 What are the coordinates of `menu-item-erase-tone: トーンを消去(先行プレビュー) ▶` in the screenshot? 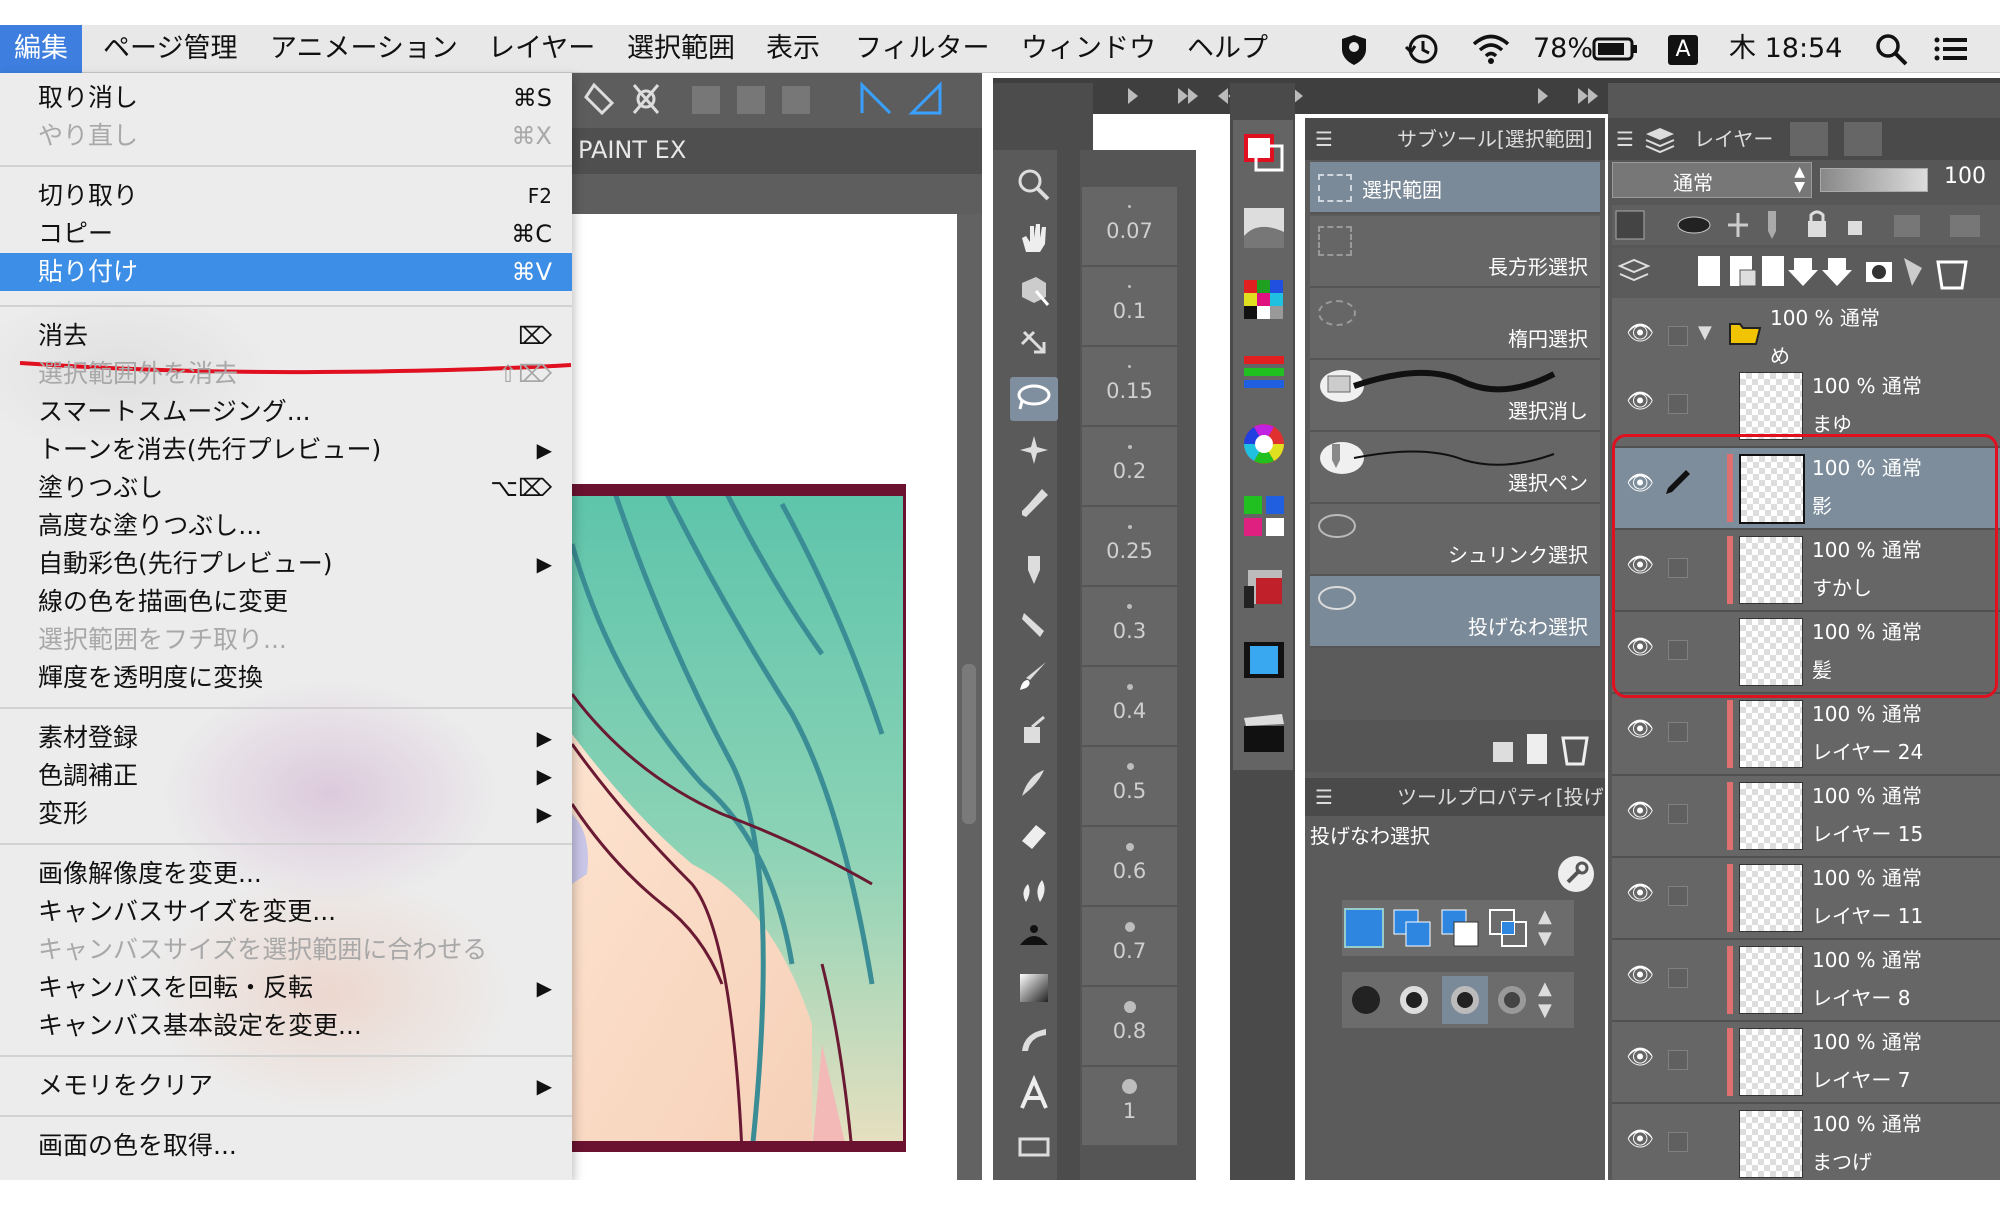 It's located at (286, 450).